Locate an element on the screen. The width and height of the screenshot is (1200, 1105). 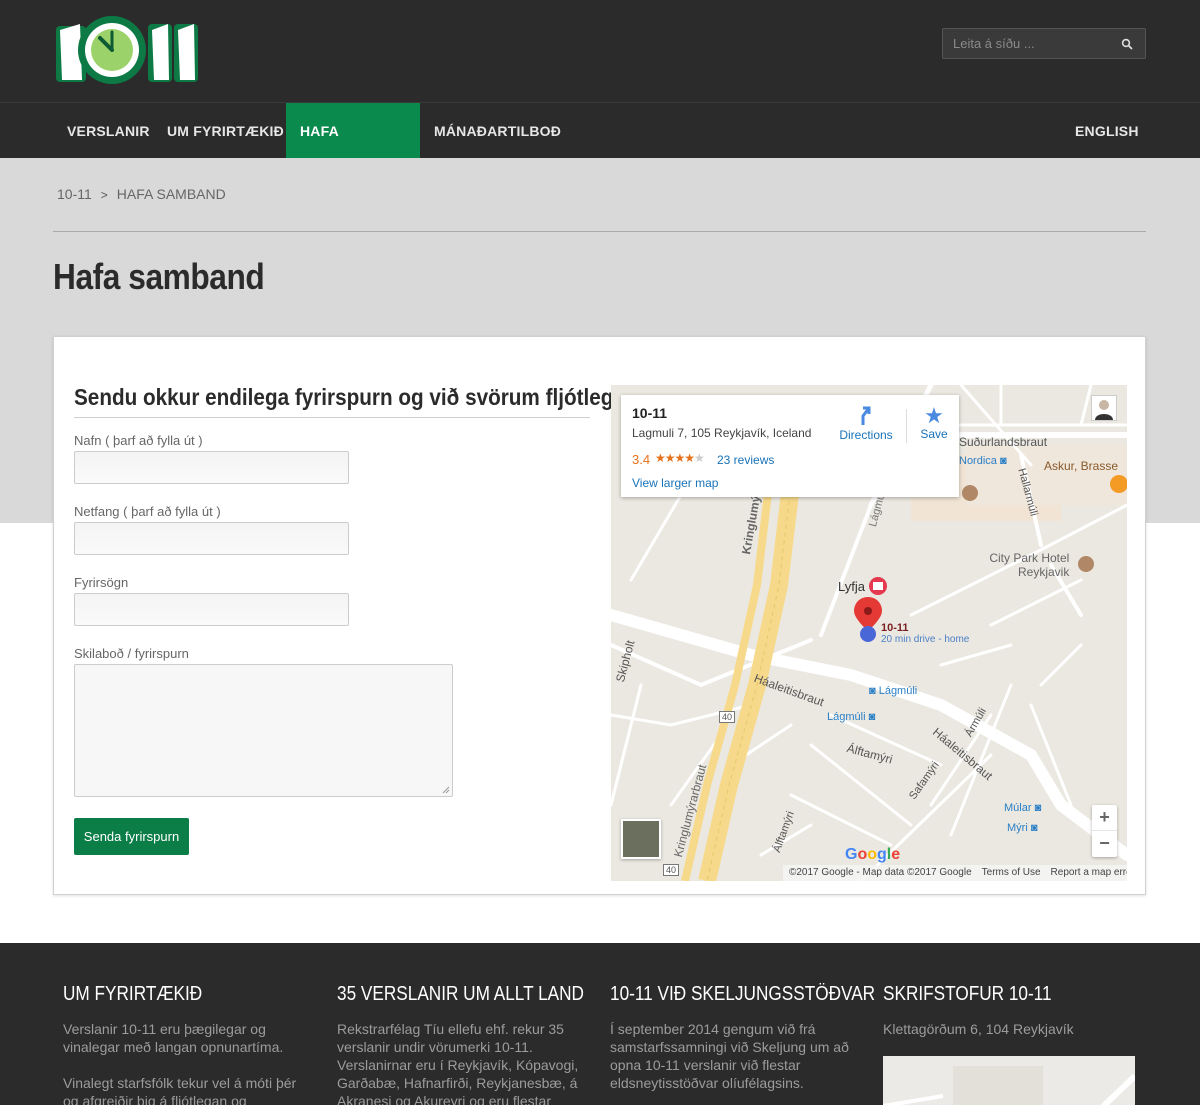
map-poi-lagmuli: Lágmúli ◙ is located at coordinates (851, 717).